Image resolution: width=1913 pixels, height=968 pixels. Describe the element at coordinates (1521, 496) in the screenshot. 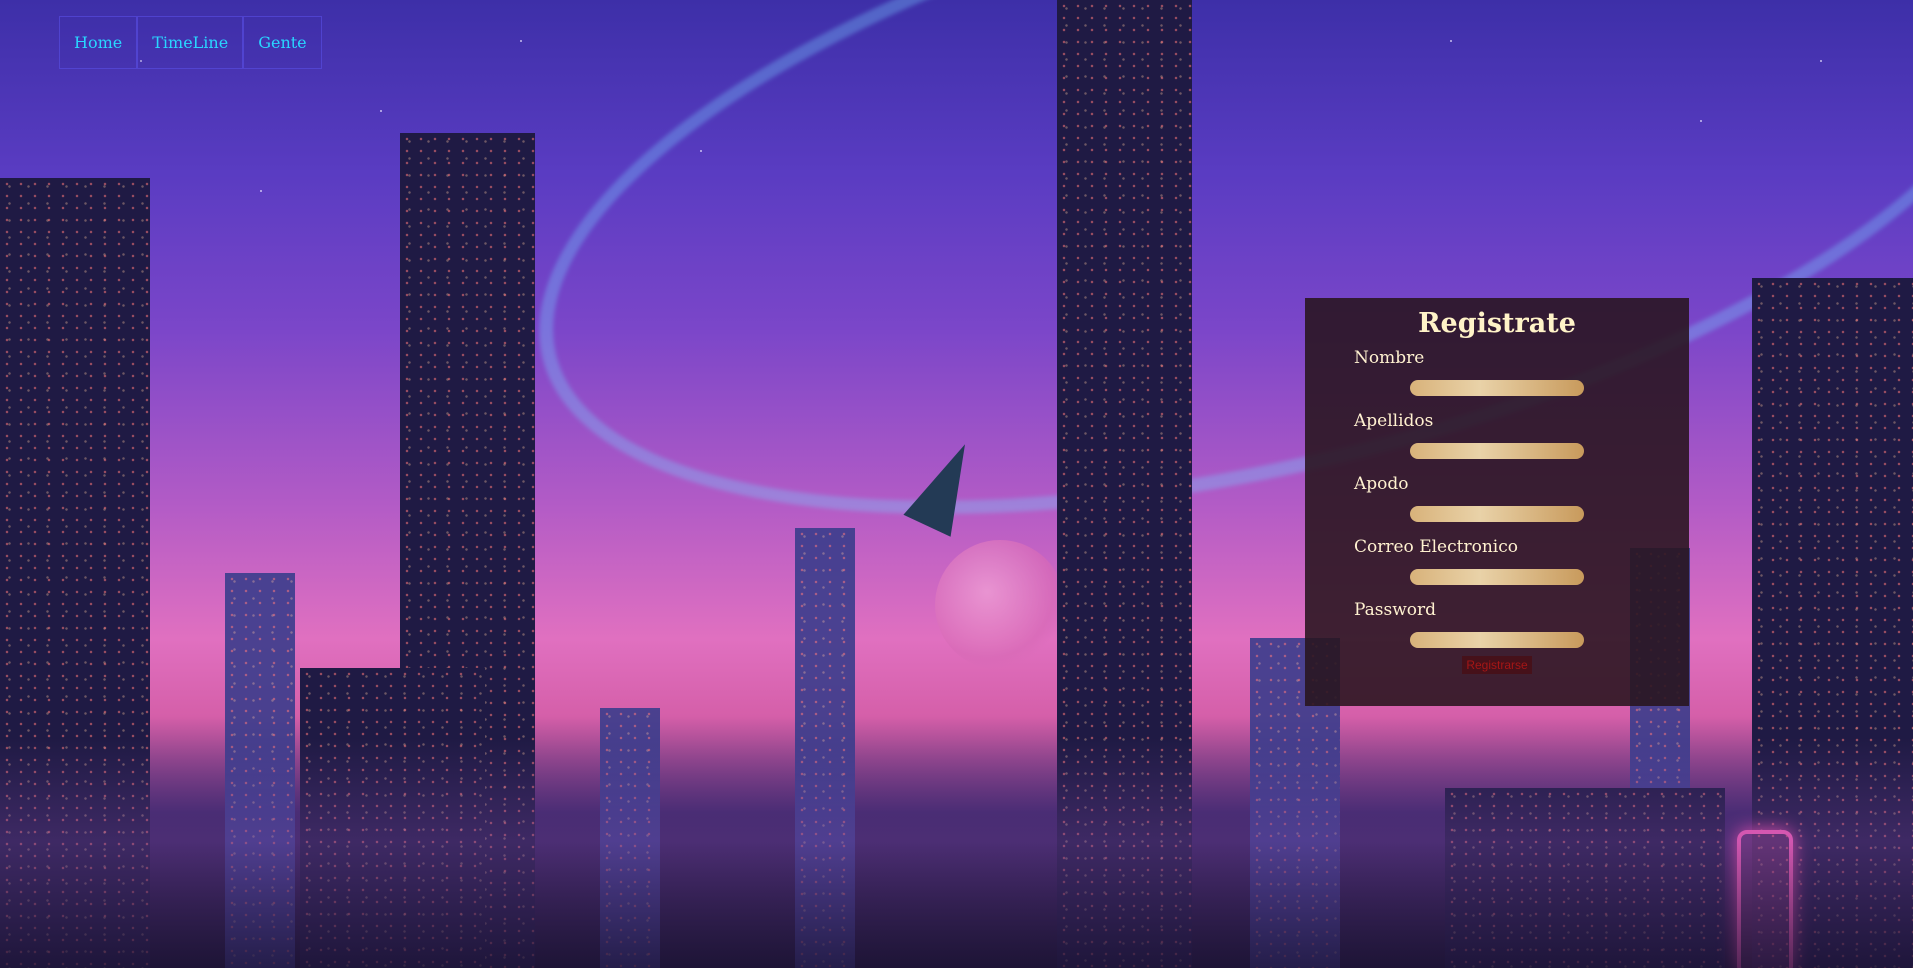

I see `field-apodo: Apodo` at that location.